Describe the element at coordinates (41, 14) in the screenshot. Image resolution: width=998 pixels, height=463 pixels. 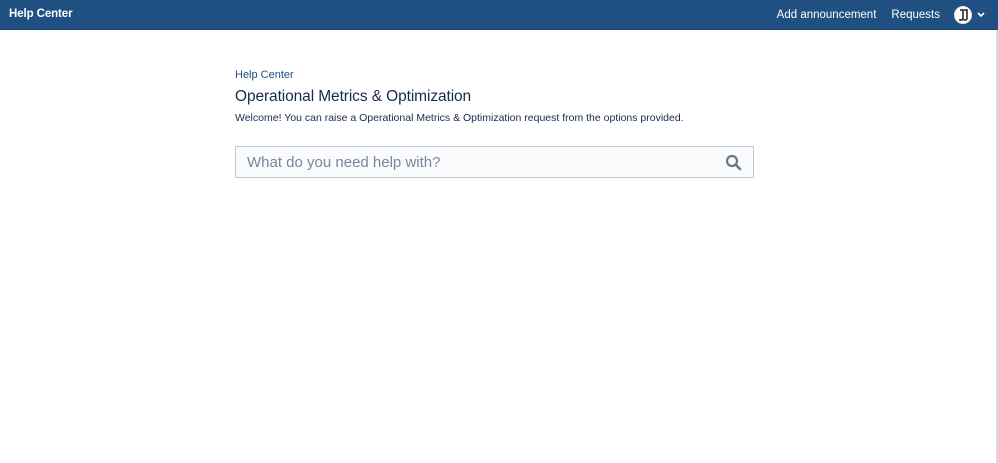
I see `help-center-home-link: Help Center` at that location.